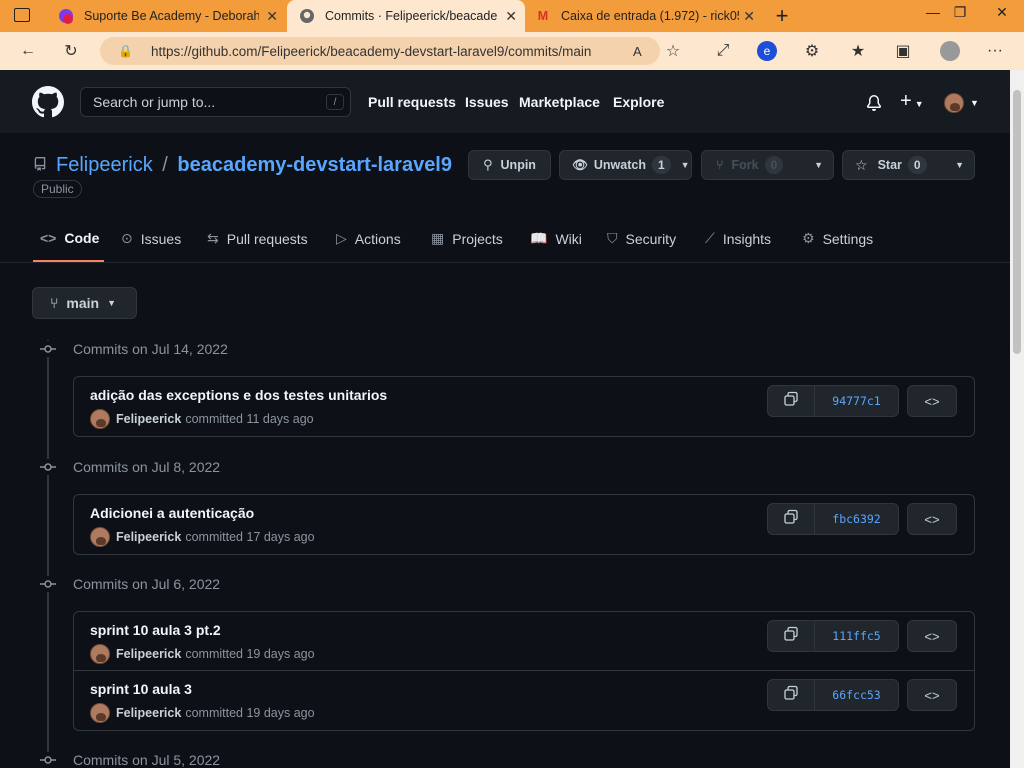  What do you see at coordinates (71, 51) in the screenshot?
I see `refresh-icon: ↻` at bounding box center [71, 51].